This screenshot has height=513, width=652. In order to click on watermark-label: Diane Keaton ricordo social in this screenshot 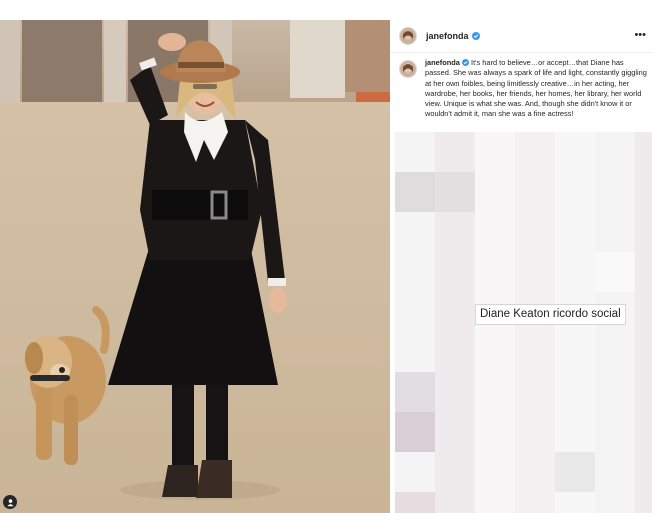, I will do `click(550, 314)`.